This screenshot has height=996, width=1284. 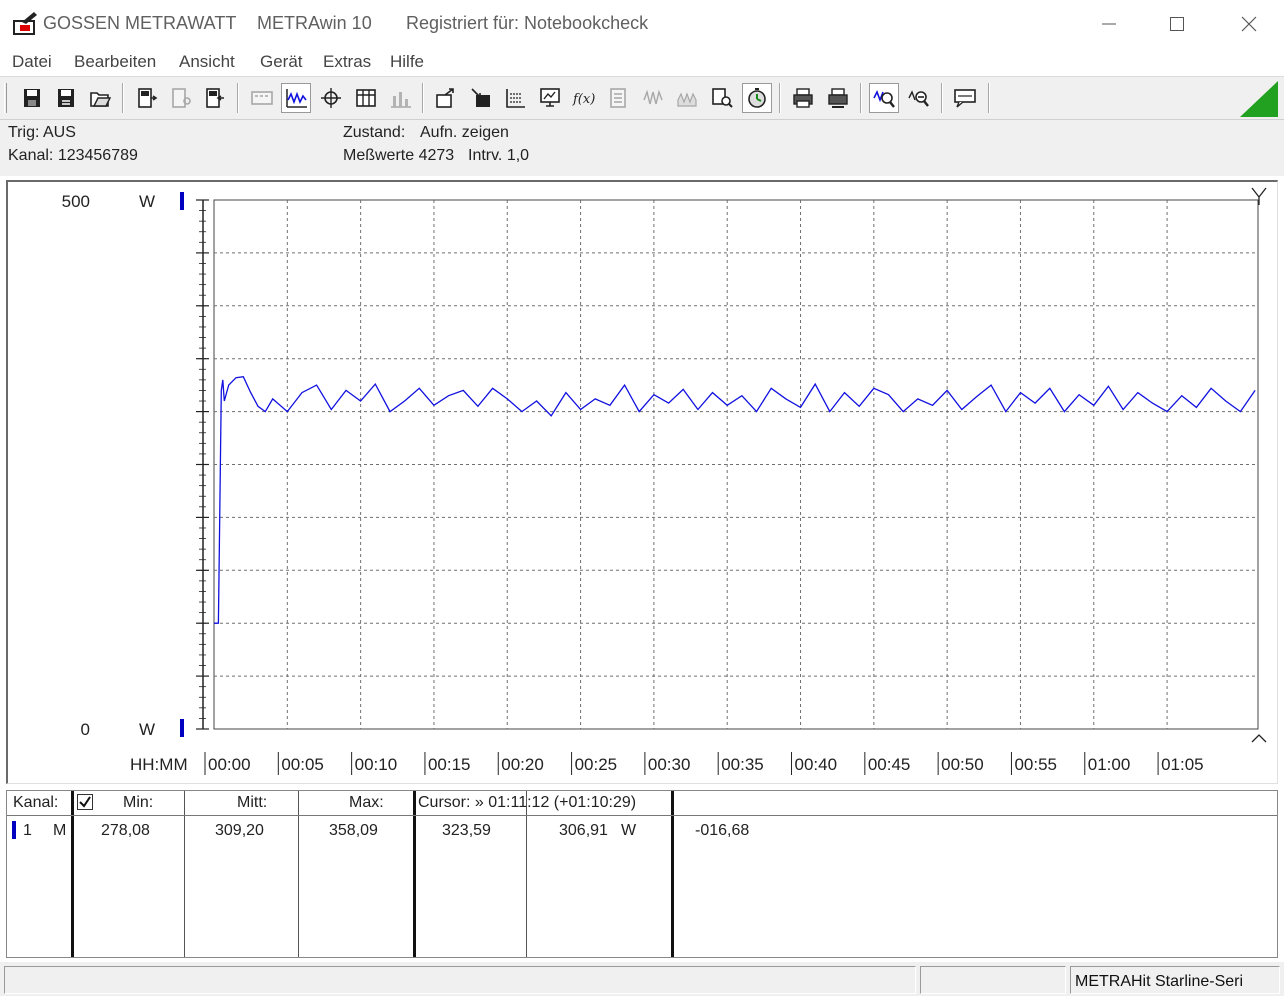 What do you see at coordinates (147, 201) in the screenshot?
I see `y-unit-top: W` at bounding box center [147, 201].